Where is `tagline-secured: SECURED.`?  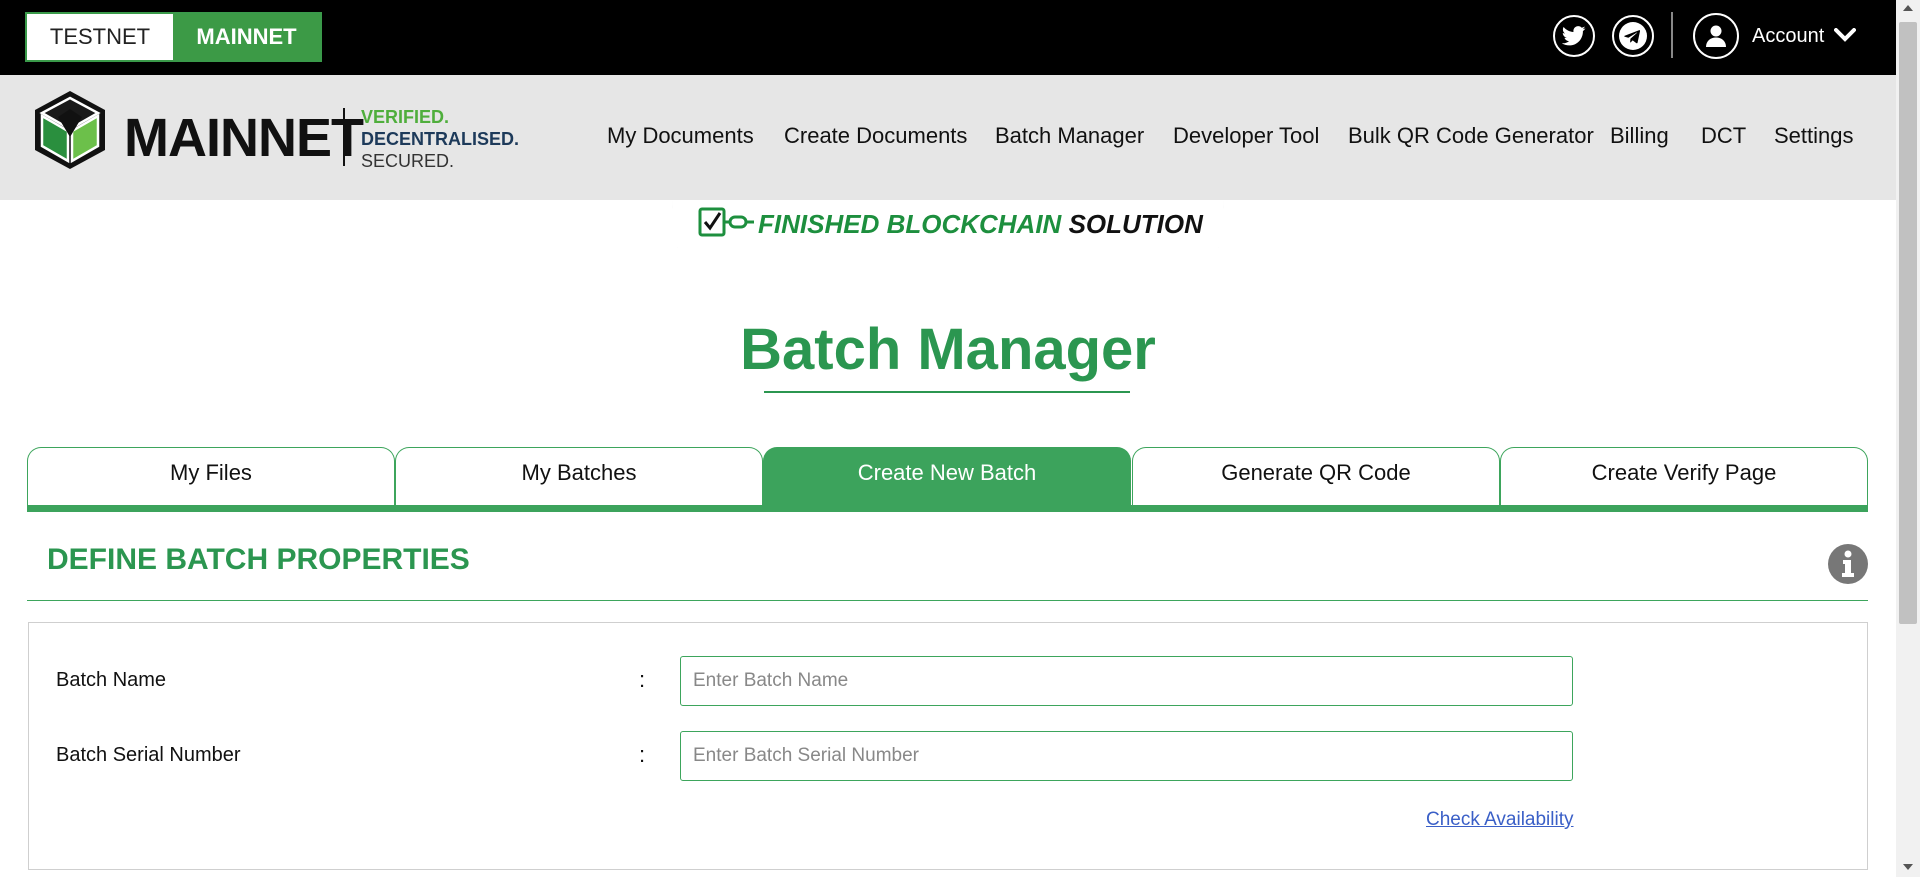 tagline-secured: SECURED. is located at coordinates (408, 161).